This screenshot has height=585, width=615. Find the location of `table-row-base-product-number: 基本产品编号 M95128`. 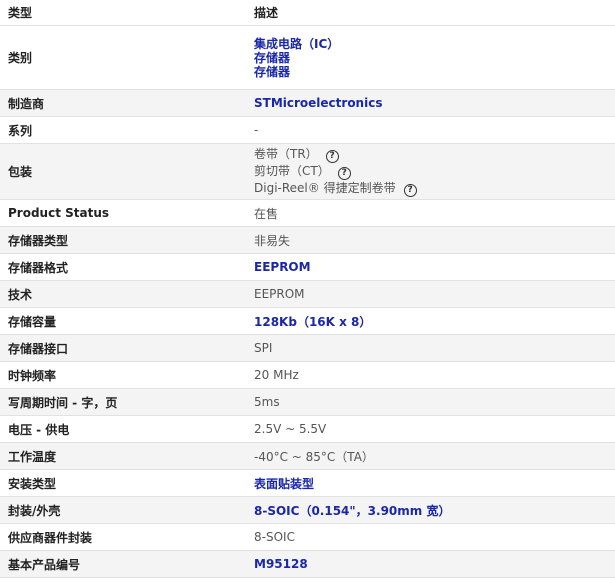

table-row-base-product-number: 基本产品编号 M95128 is located at coordinates (307, 564).